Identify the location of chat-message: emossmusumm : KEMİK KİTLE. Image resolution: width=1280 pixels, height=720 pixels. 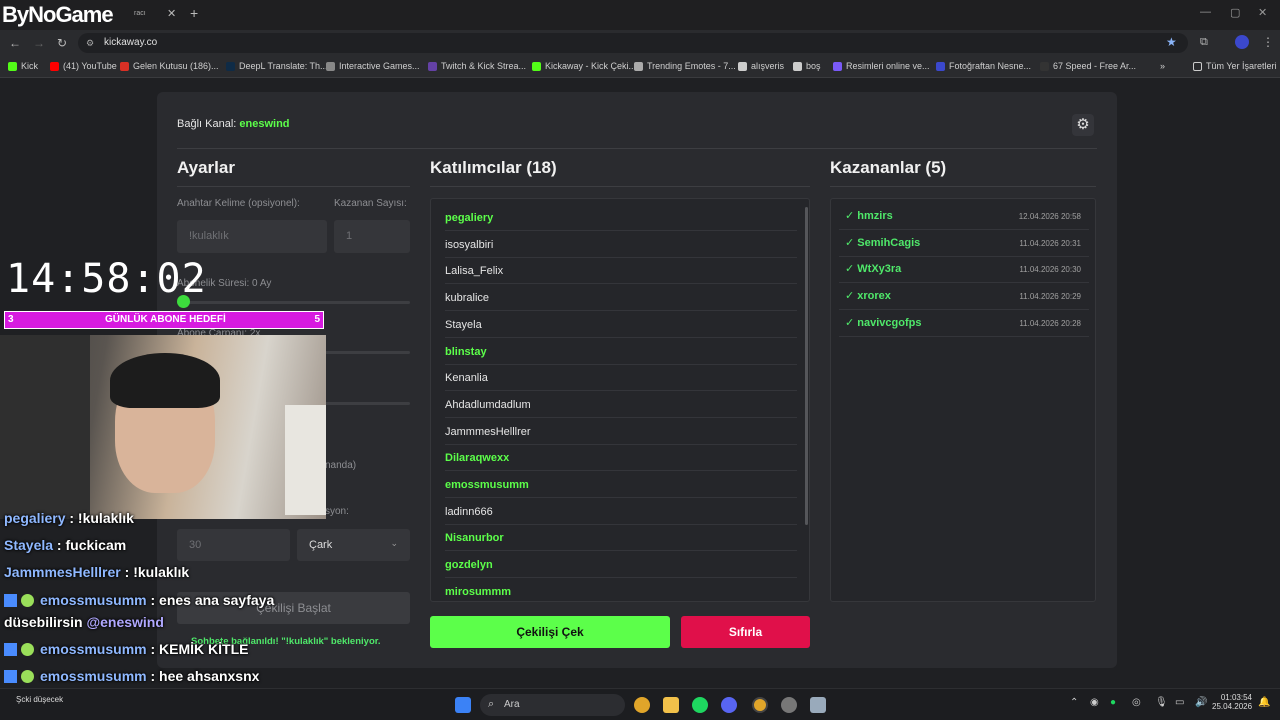
(126, 649).